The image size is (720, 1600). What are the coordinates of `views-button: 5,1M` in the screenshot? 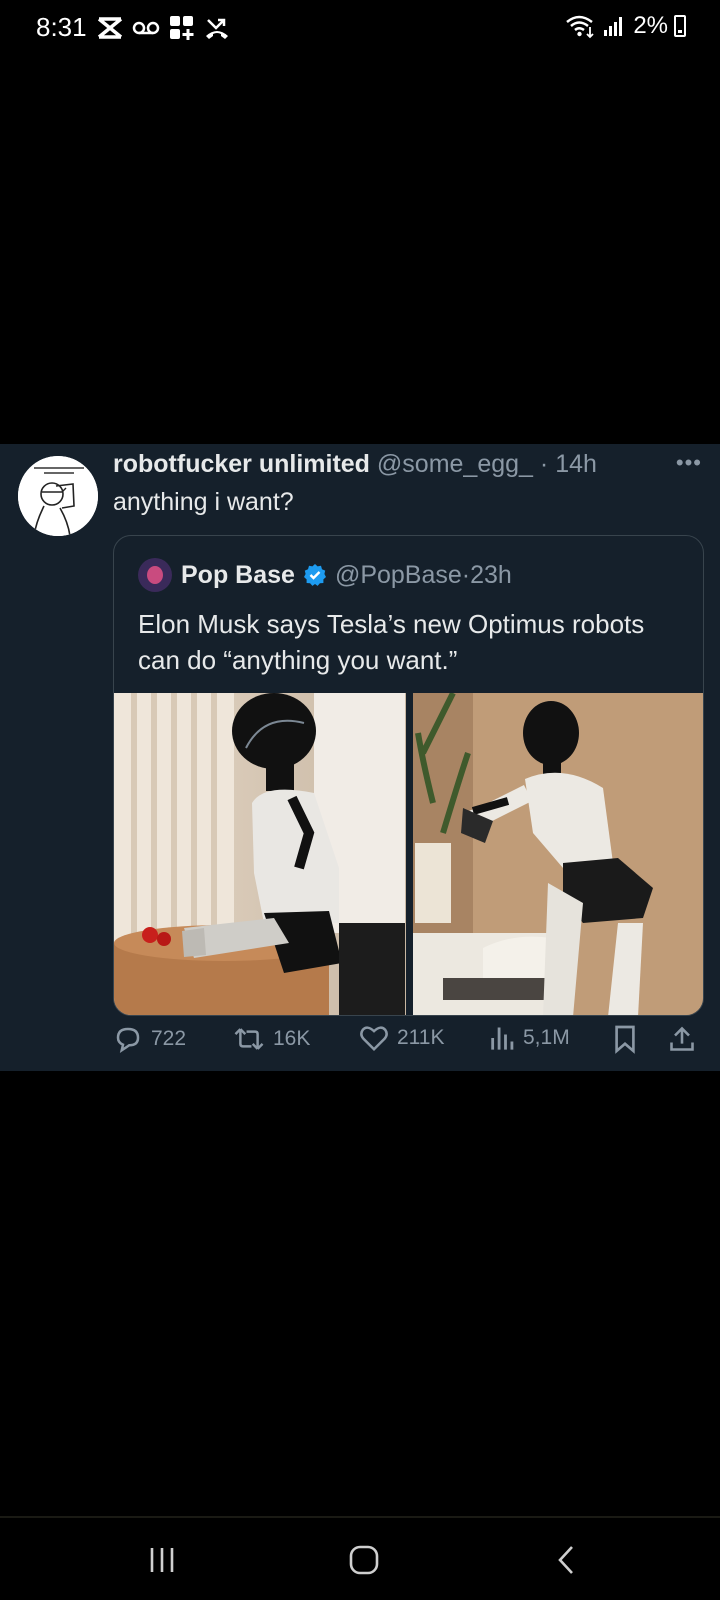 It's located at (529, 1038).